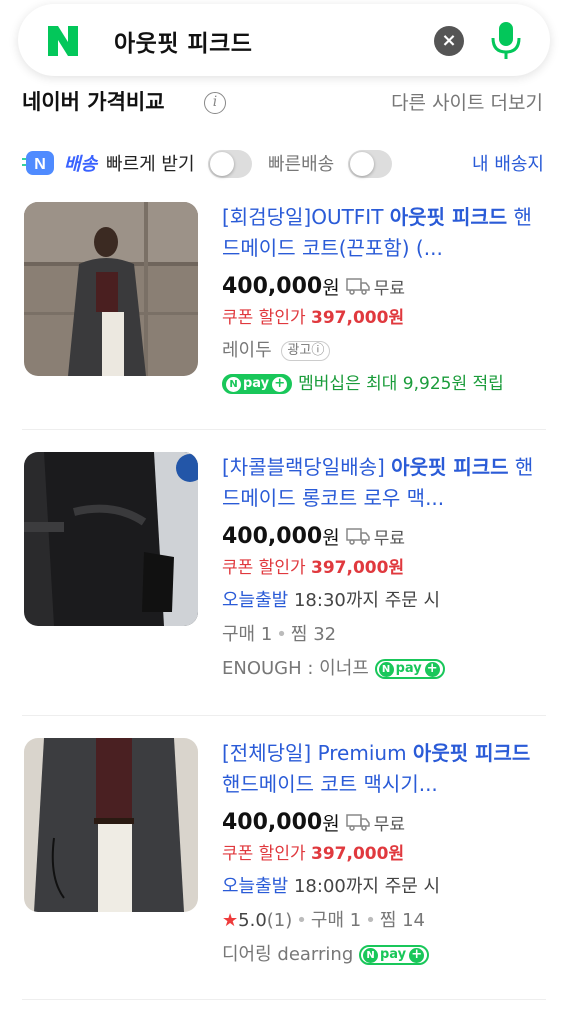 The image size is (567, 1024). What do you see at coordinates (252, 920) in the screenshot?
I see `rating-value: 5.0` at bounding box center [252, 920].